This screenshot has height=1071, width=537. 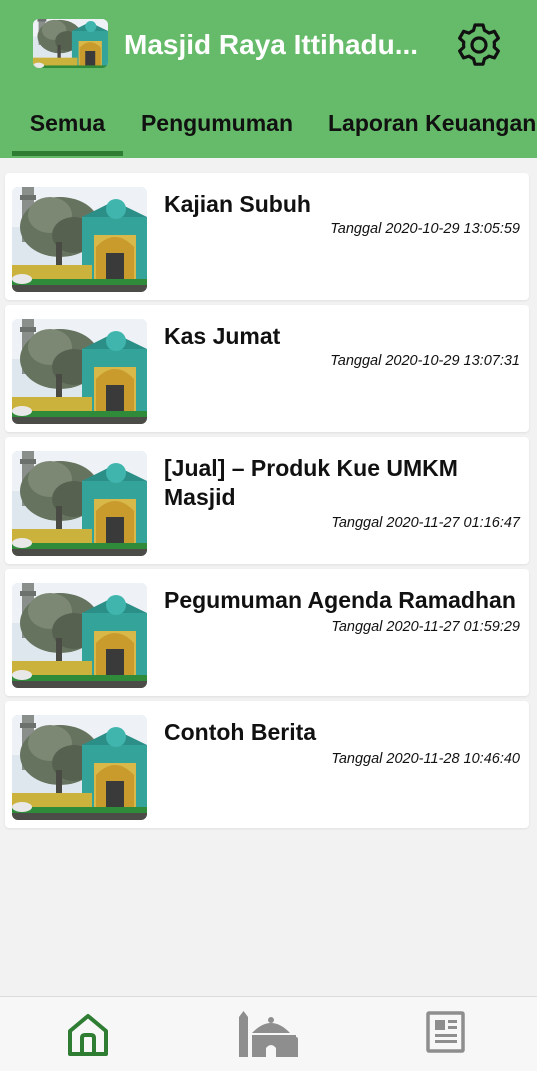 I want to click on mosque-icon, so click(x=268, y=1035).